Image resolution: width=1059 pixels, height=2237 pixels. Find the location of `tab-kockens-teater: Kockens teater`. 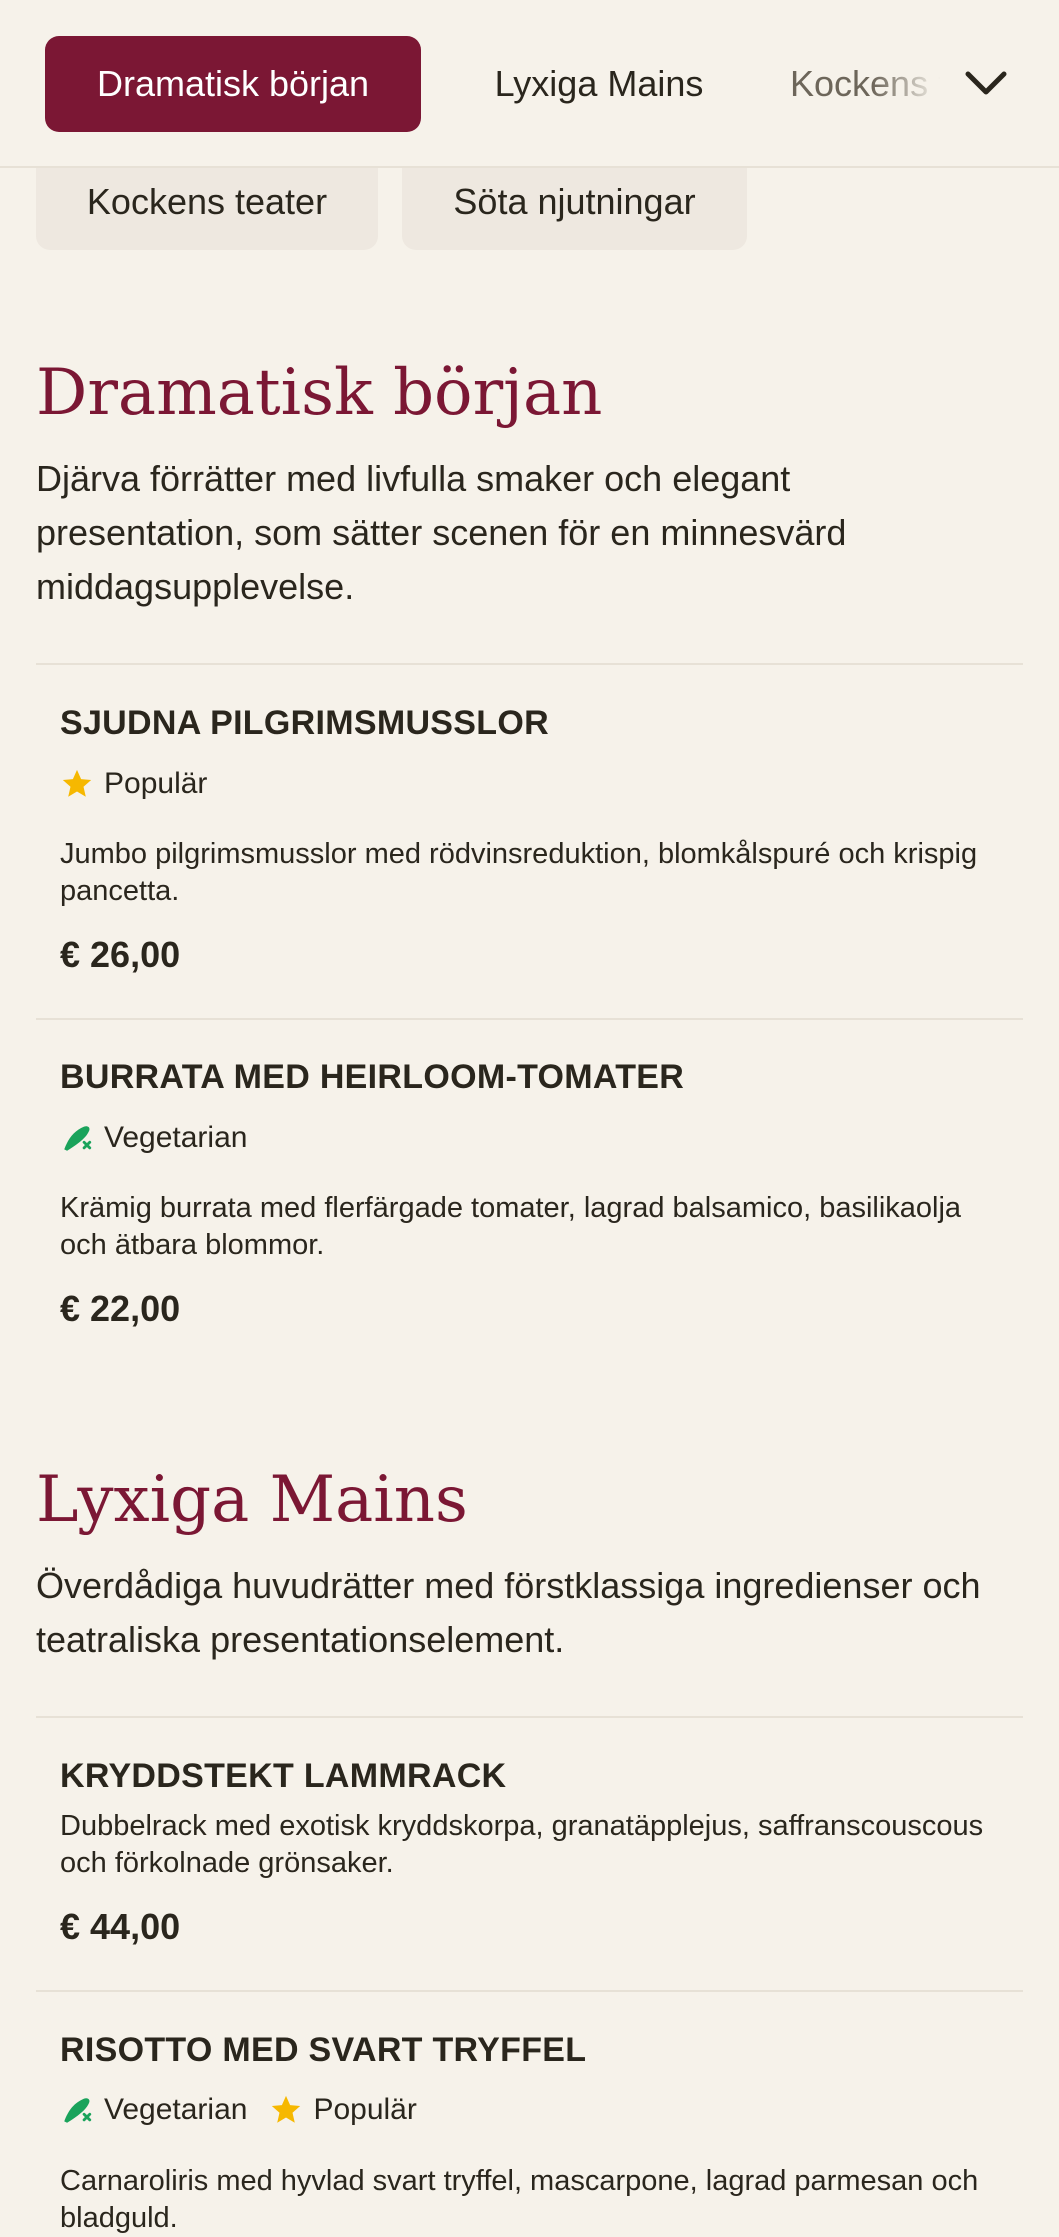

tab-kockens-teater: Kockens teater is located at coordinates (865, 84).